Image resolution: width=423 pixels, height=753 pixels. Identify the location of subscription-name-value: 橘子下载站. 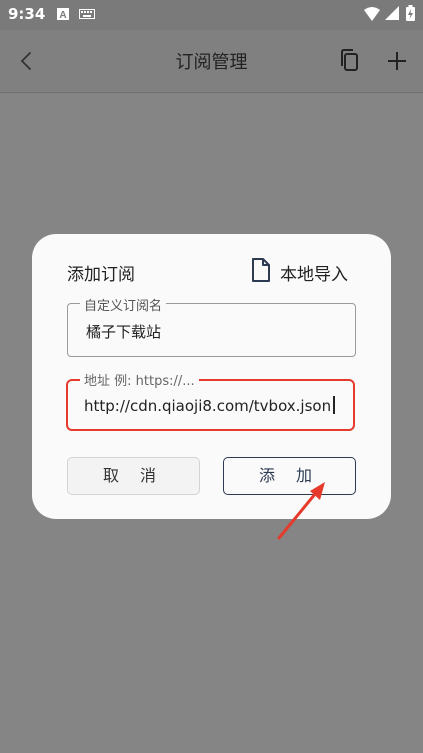
(124, 332).